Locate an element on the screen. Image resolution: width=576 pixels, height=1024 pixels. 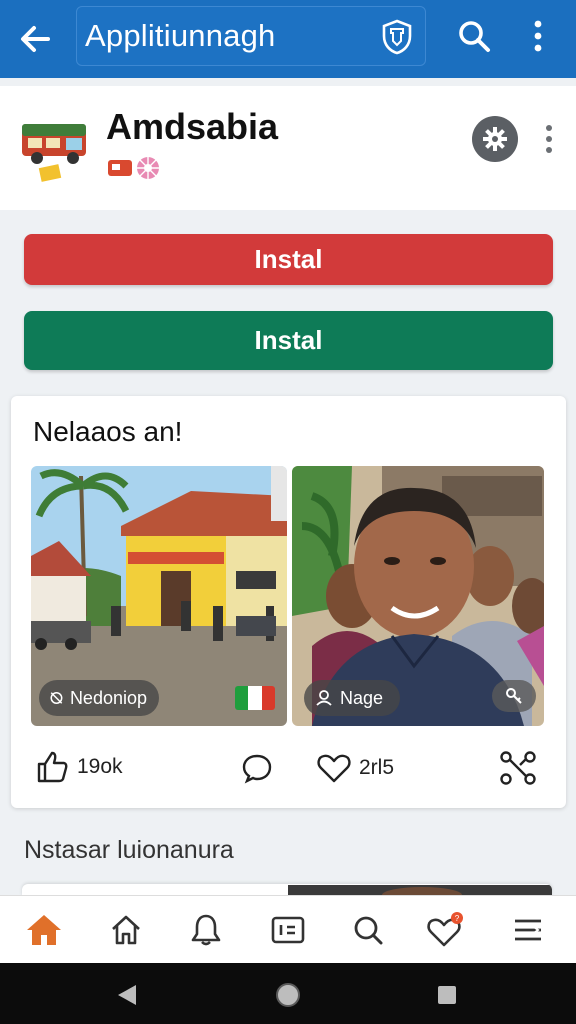
bottom-navigation: ? is located at coordinates (288, 929).